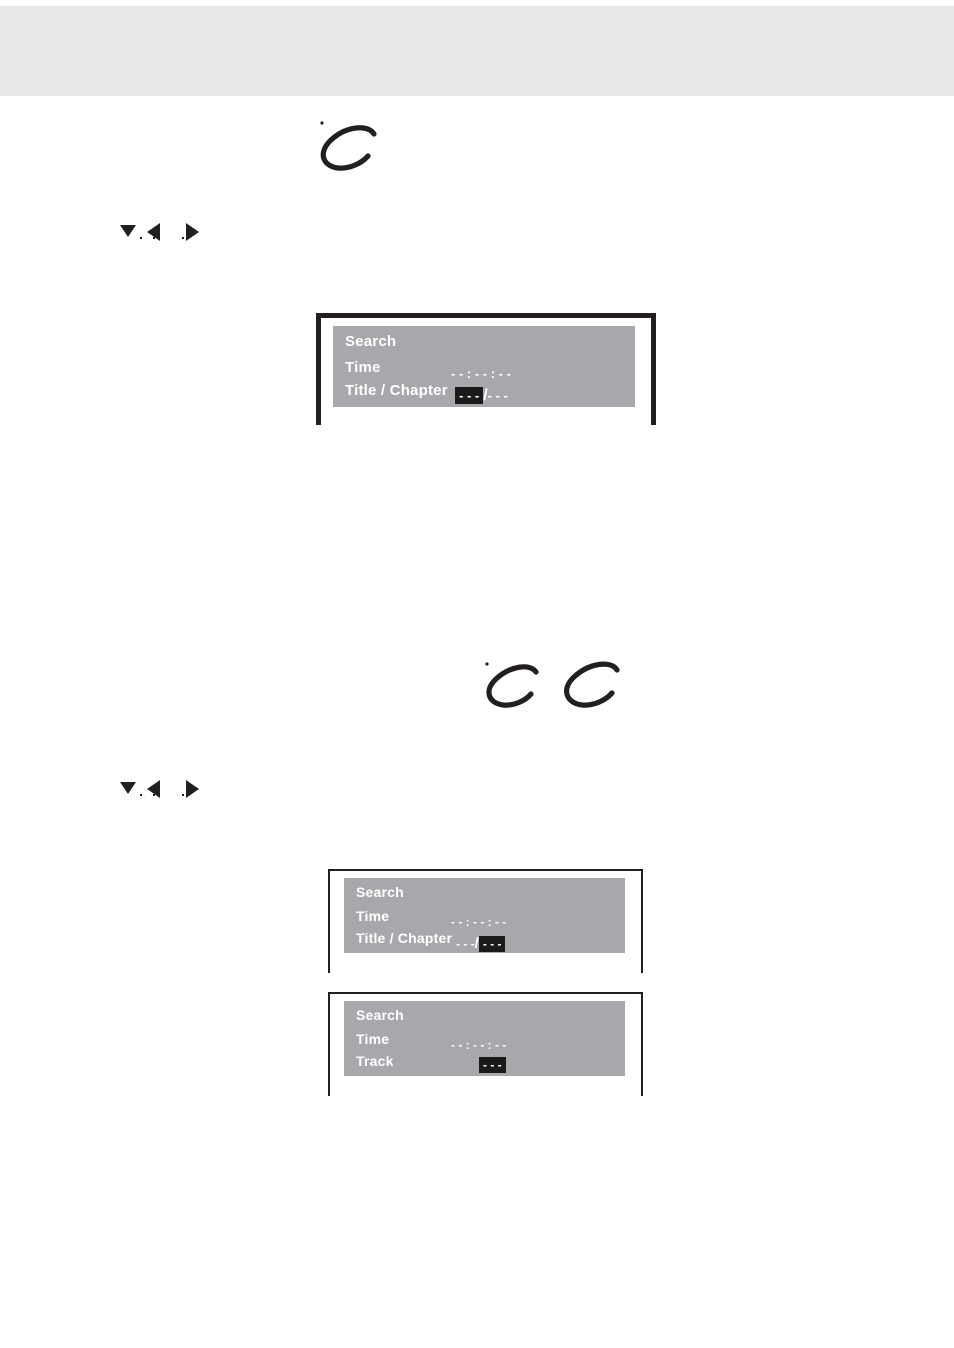 This screenshot has height=1348, width=954. Describe the element at coordinates (469, 395) in the screenshot. I see `osd-value-title-highlighted: - - -` at that location.